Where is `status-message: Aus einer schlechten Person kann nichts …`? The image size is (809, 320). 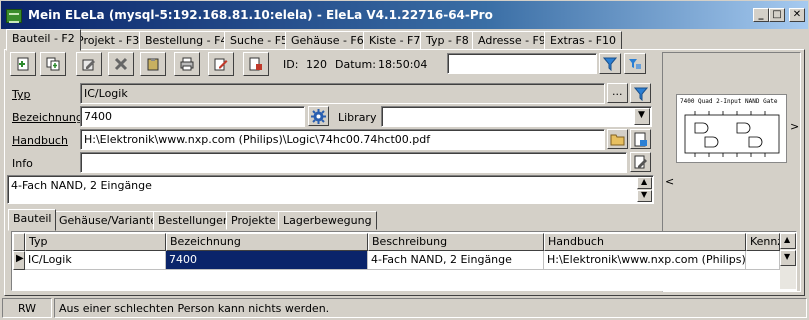 status-message: Aus einer schlechten Person kann nichts … is located at coordinates (430, 308).